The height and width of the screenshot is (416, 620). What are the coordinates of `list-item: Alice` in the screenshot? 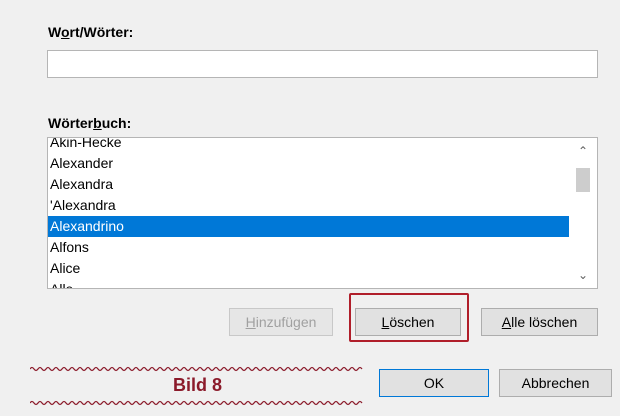 It's located at (309, 268).